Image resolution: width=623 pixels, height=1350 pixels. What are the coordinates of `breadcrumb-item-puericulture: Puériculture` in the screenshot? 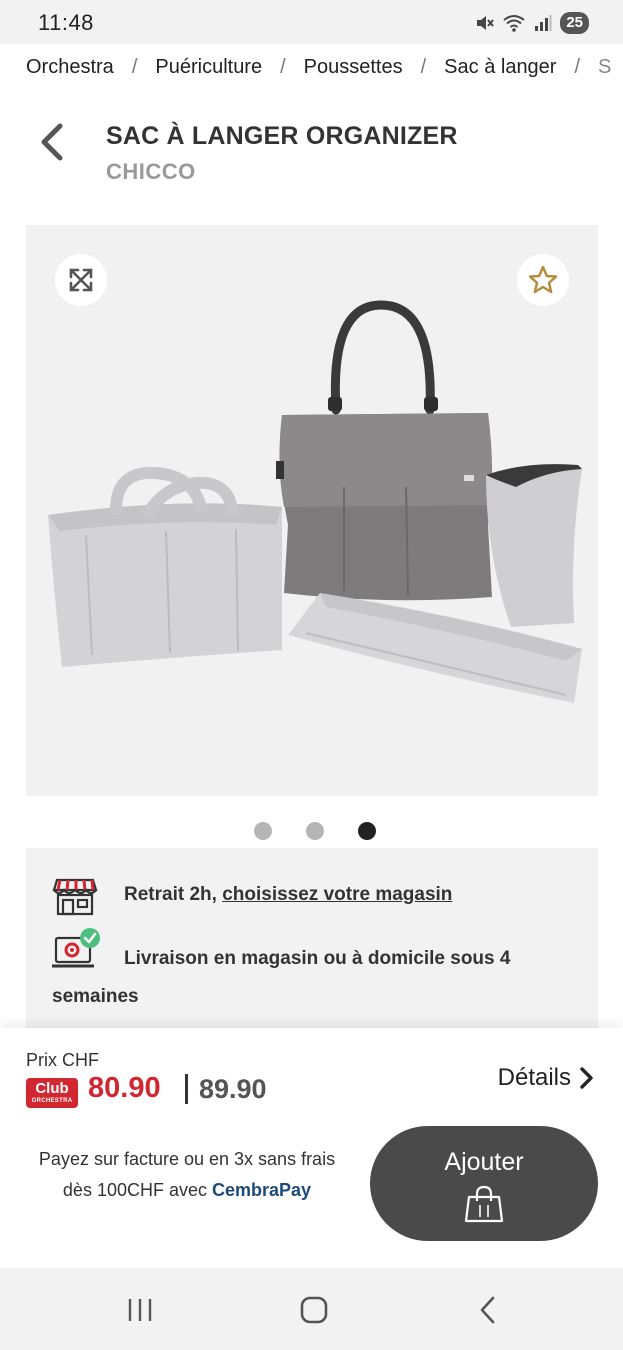 It's located at (208, 67).